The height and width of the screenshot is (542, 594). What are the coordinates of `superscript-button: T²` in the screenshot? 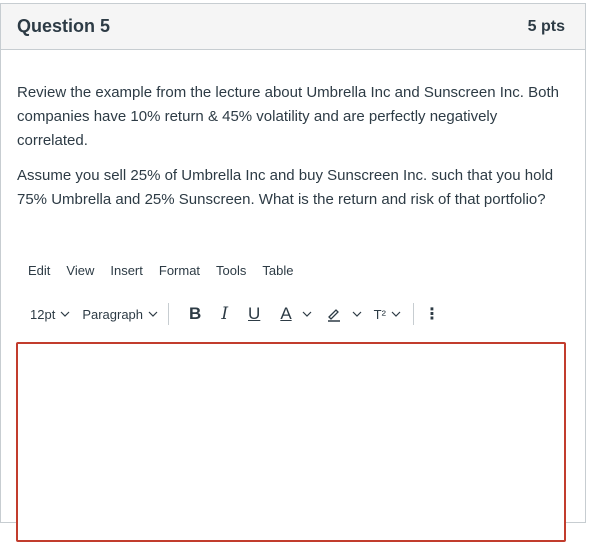 It's located at (387, 314).